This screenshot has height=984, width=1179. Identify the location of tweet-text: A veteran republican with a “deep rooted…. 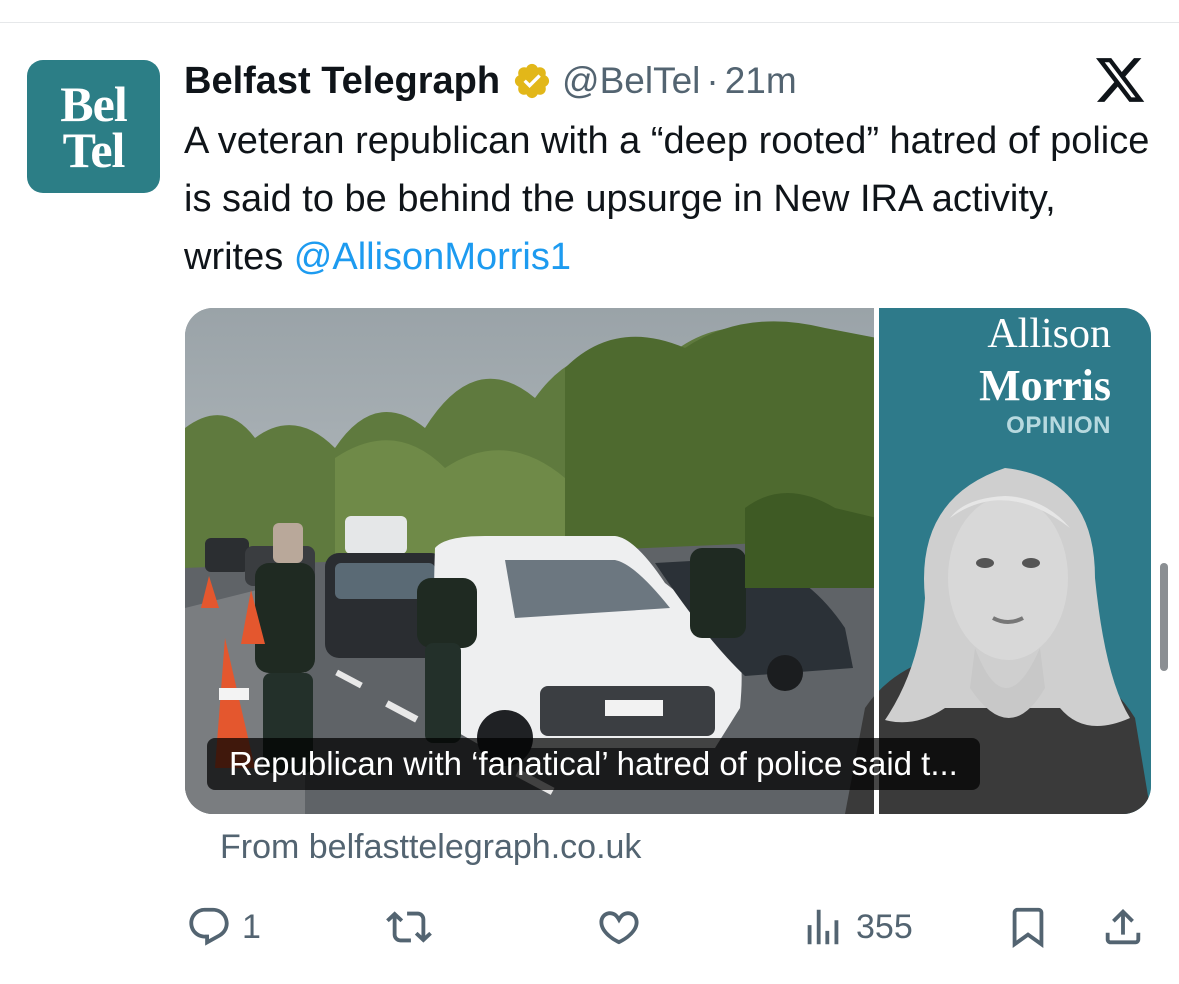
(671, 199).